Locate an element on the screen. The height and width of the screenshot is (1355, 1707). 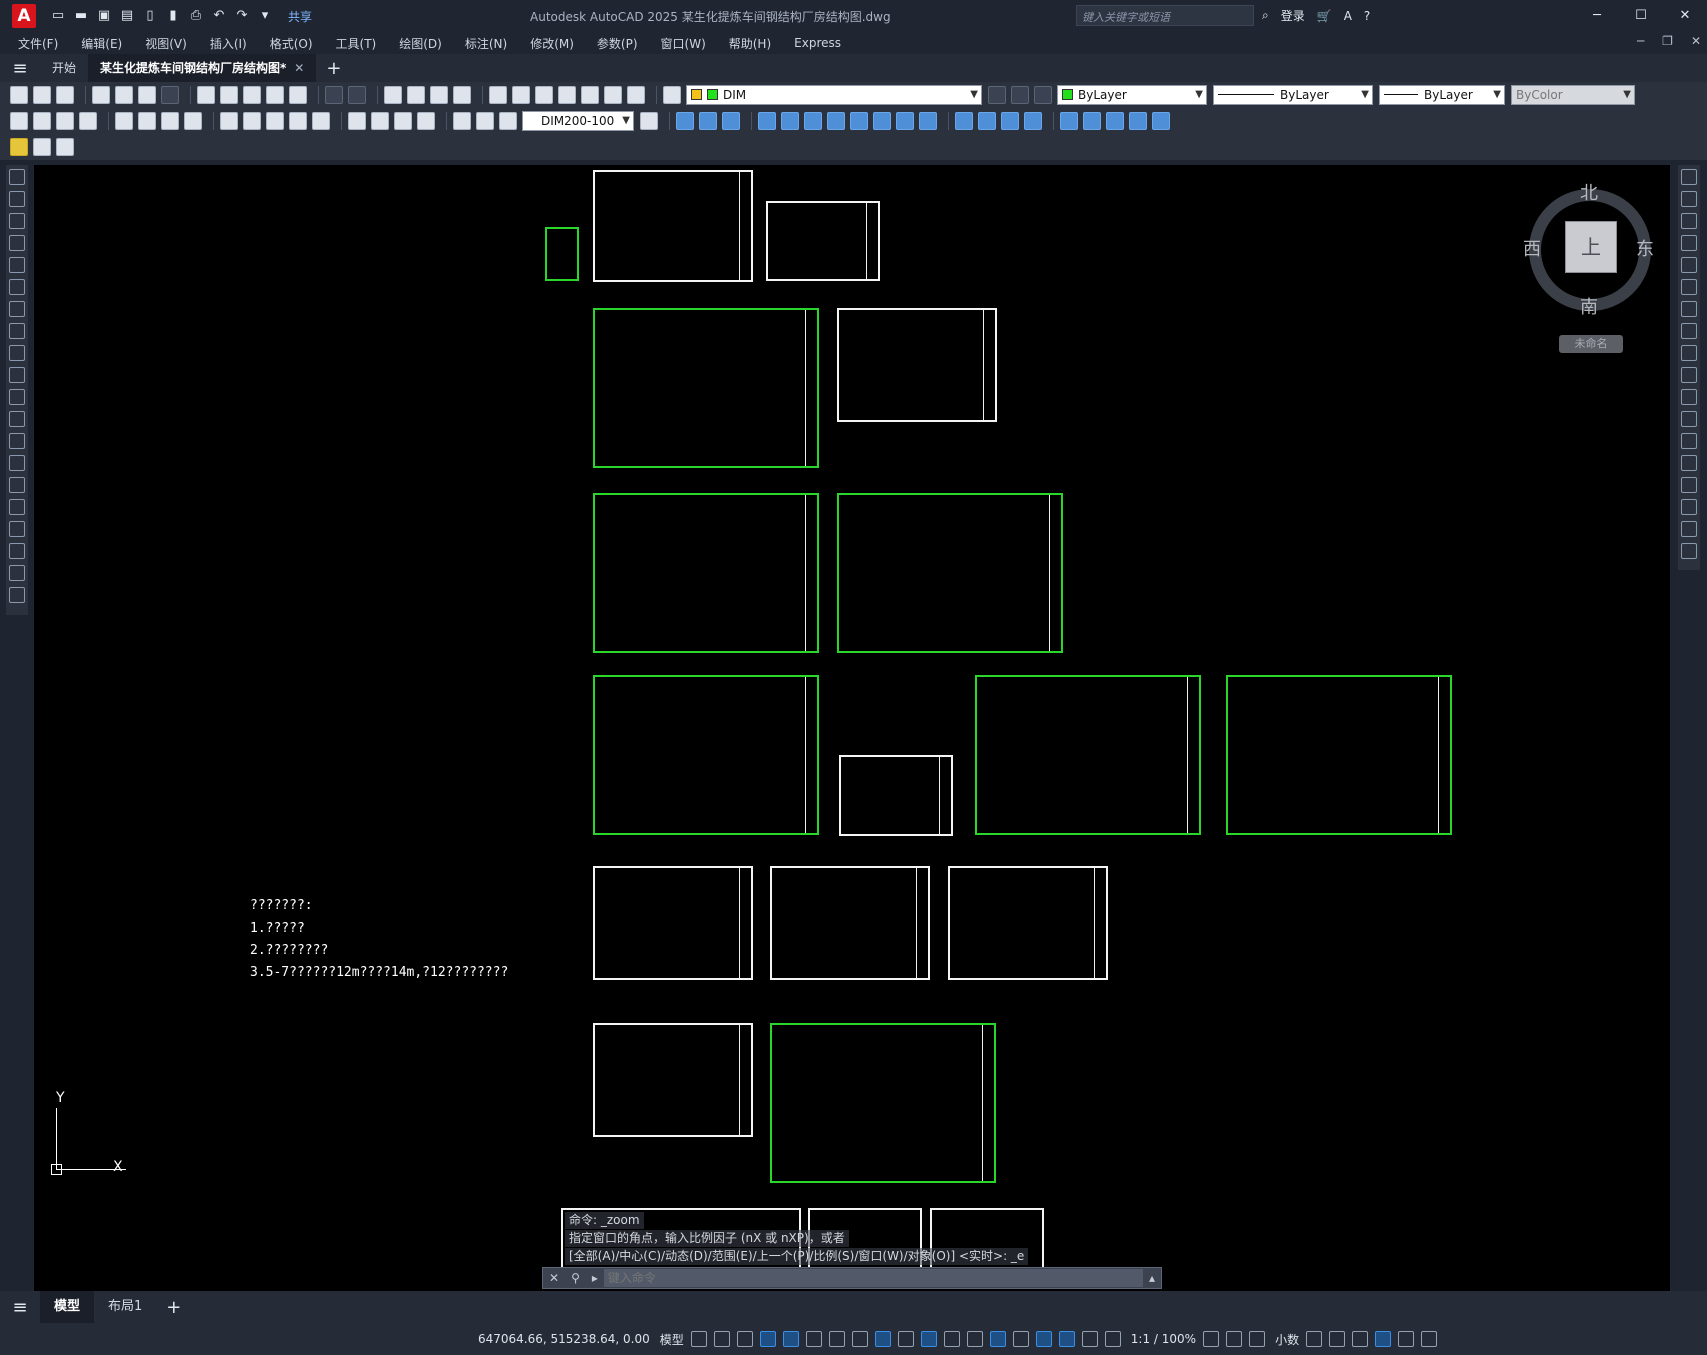
dimension-space-icon is located at coordinates (298, 121).